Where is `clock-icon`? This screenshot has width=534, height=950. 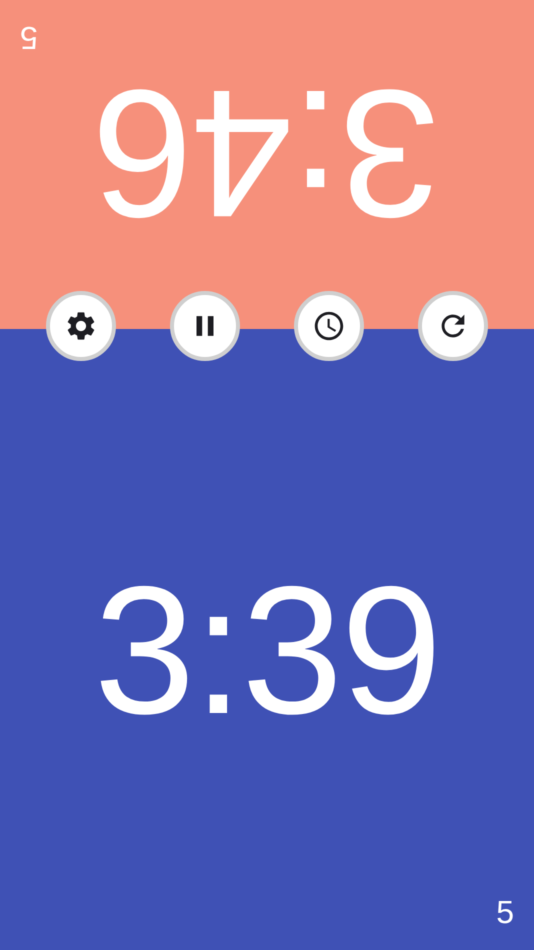 clock-icon is located at coordinates (329, 326).